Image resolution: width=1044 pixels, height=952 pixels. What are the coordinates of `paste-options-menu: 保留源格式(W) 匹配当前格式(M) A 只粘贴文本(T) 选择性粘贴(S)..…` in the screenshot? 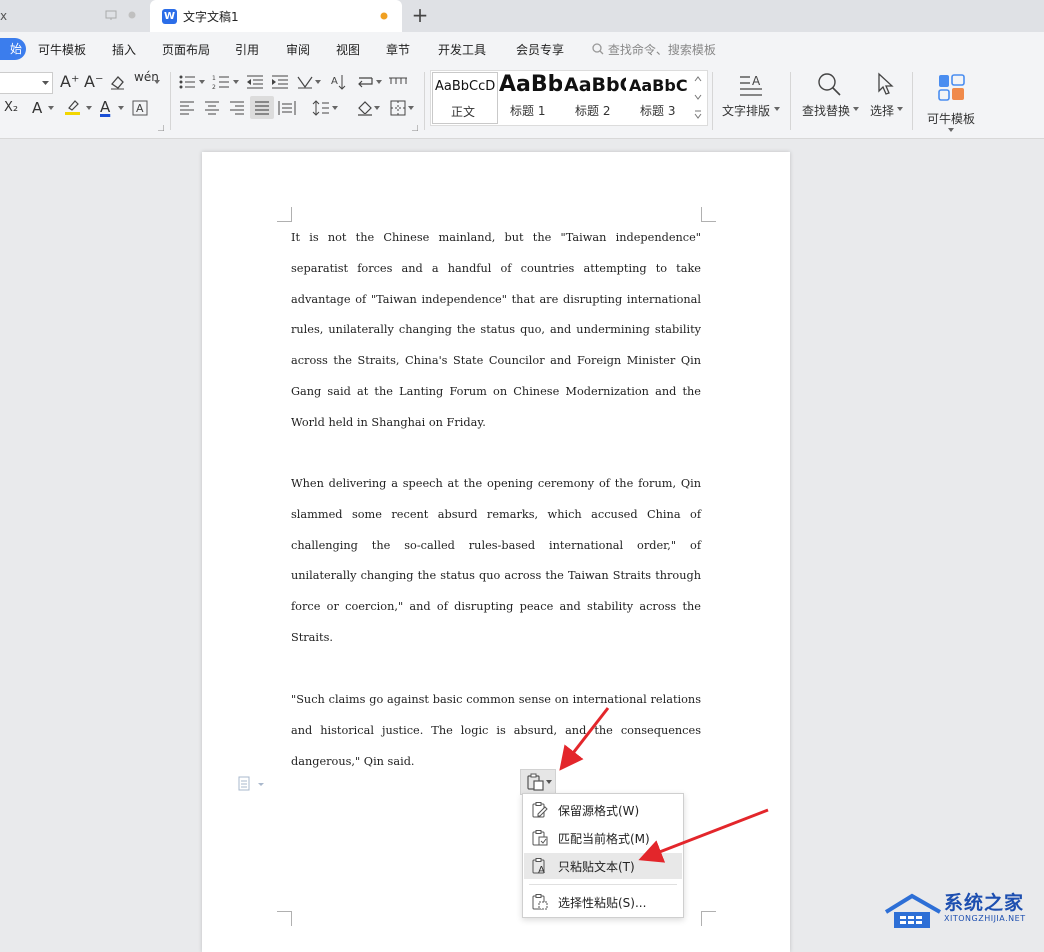 It's located at (603, 855).